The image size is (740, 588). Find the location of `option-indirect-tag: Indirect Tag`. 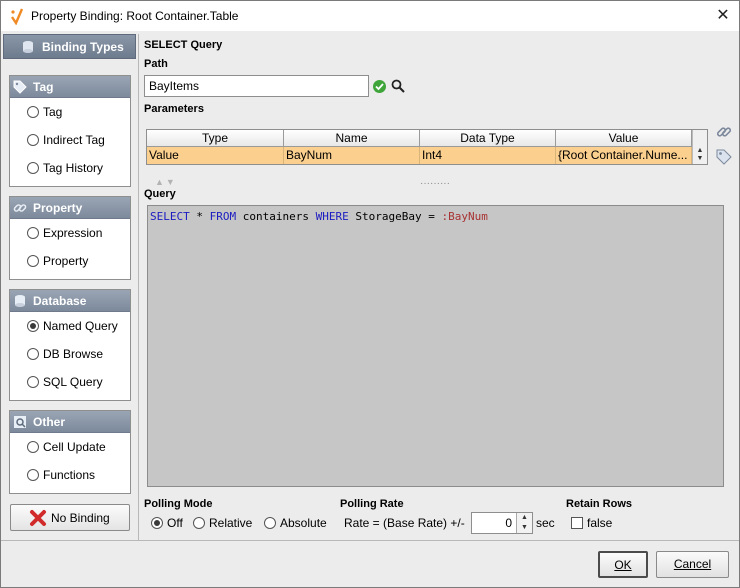

option-indirect-tag: Indirect Tag is located at coordinates (70, 140).